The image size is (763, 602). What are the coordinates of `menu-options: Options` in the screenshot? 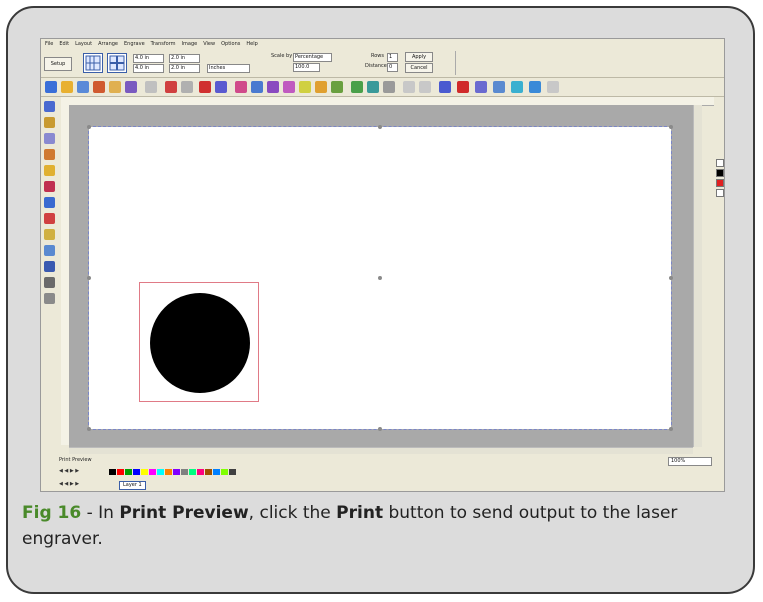 It's located at (230, 44).